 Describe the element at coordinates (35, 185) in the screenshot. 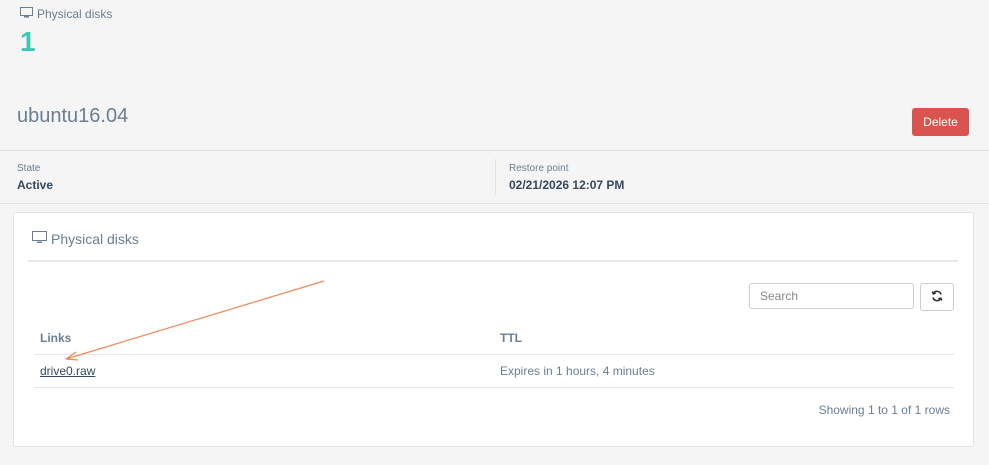

I see `state-value: Active` at that location.